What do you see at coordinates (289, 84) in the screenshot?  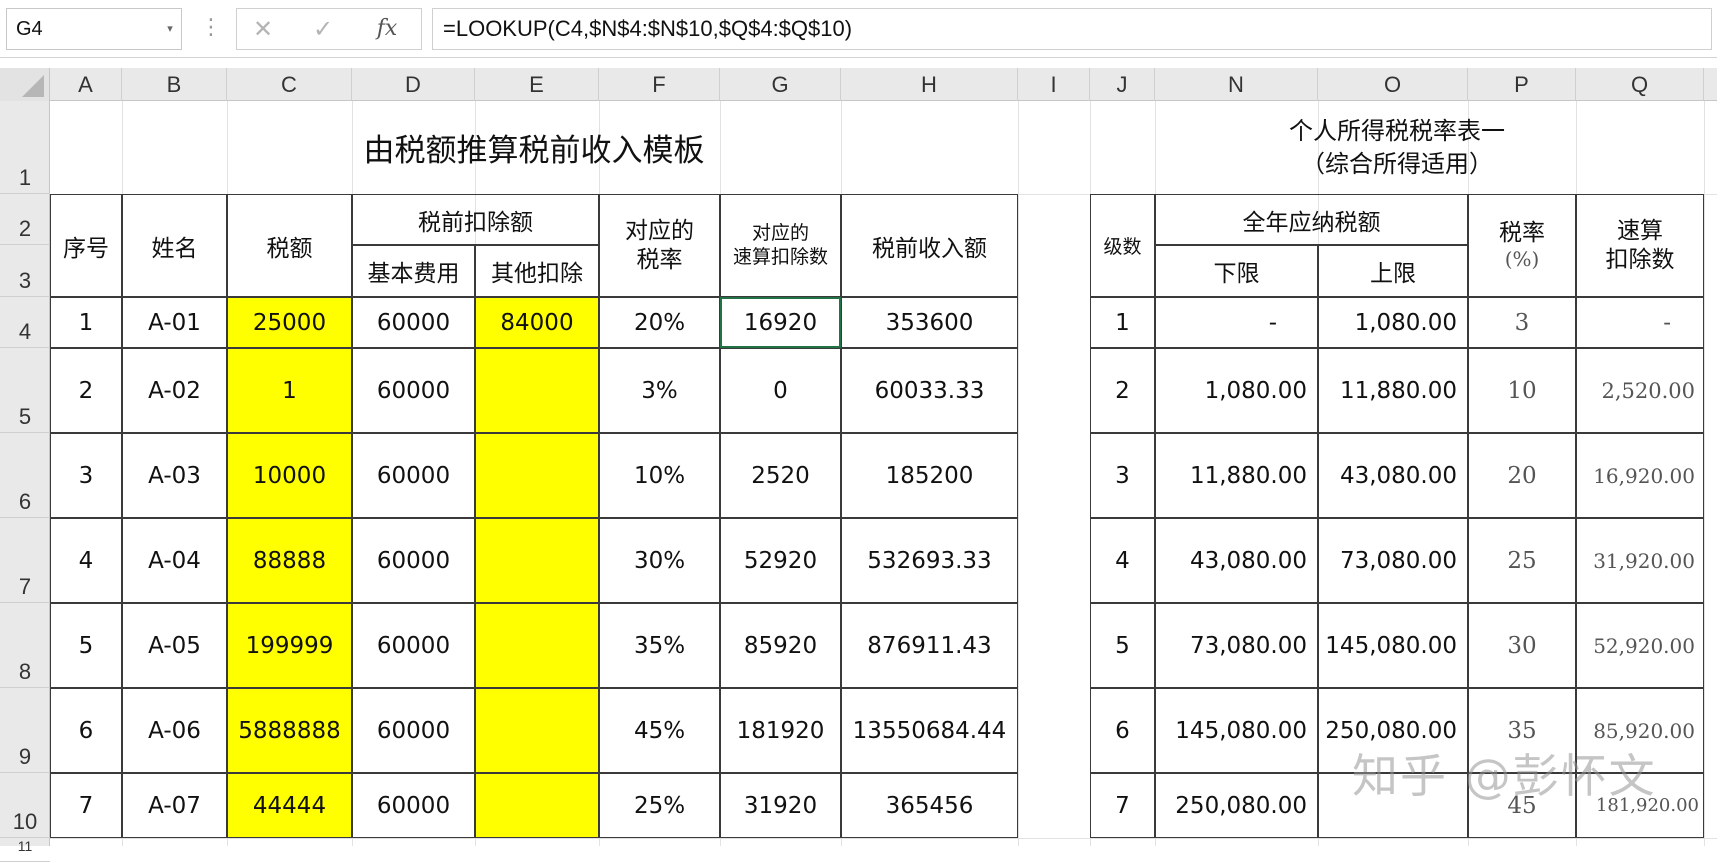 I see `column-header-c: C` at bounding box center [289, 84].